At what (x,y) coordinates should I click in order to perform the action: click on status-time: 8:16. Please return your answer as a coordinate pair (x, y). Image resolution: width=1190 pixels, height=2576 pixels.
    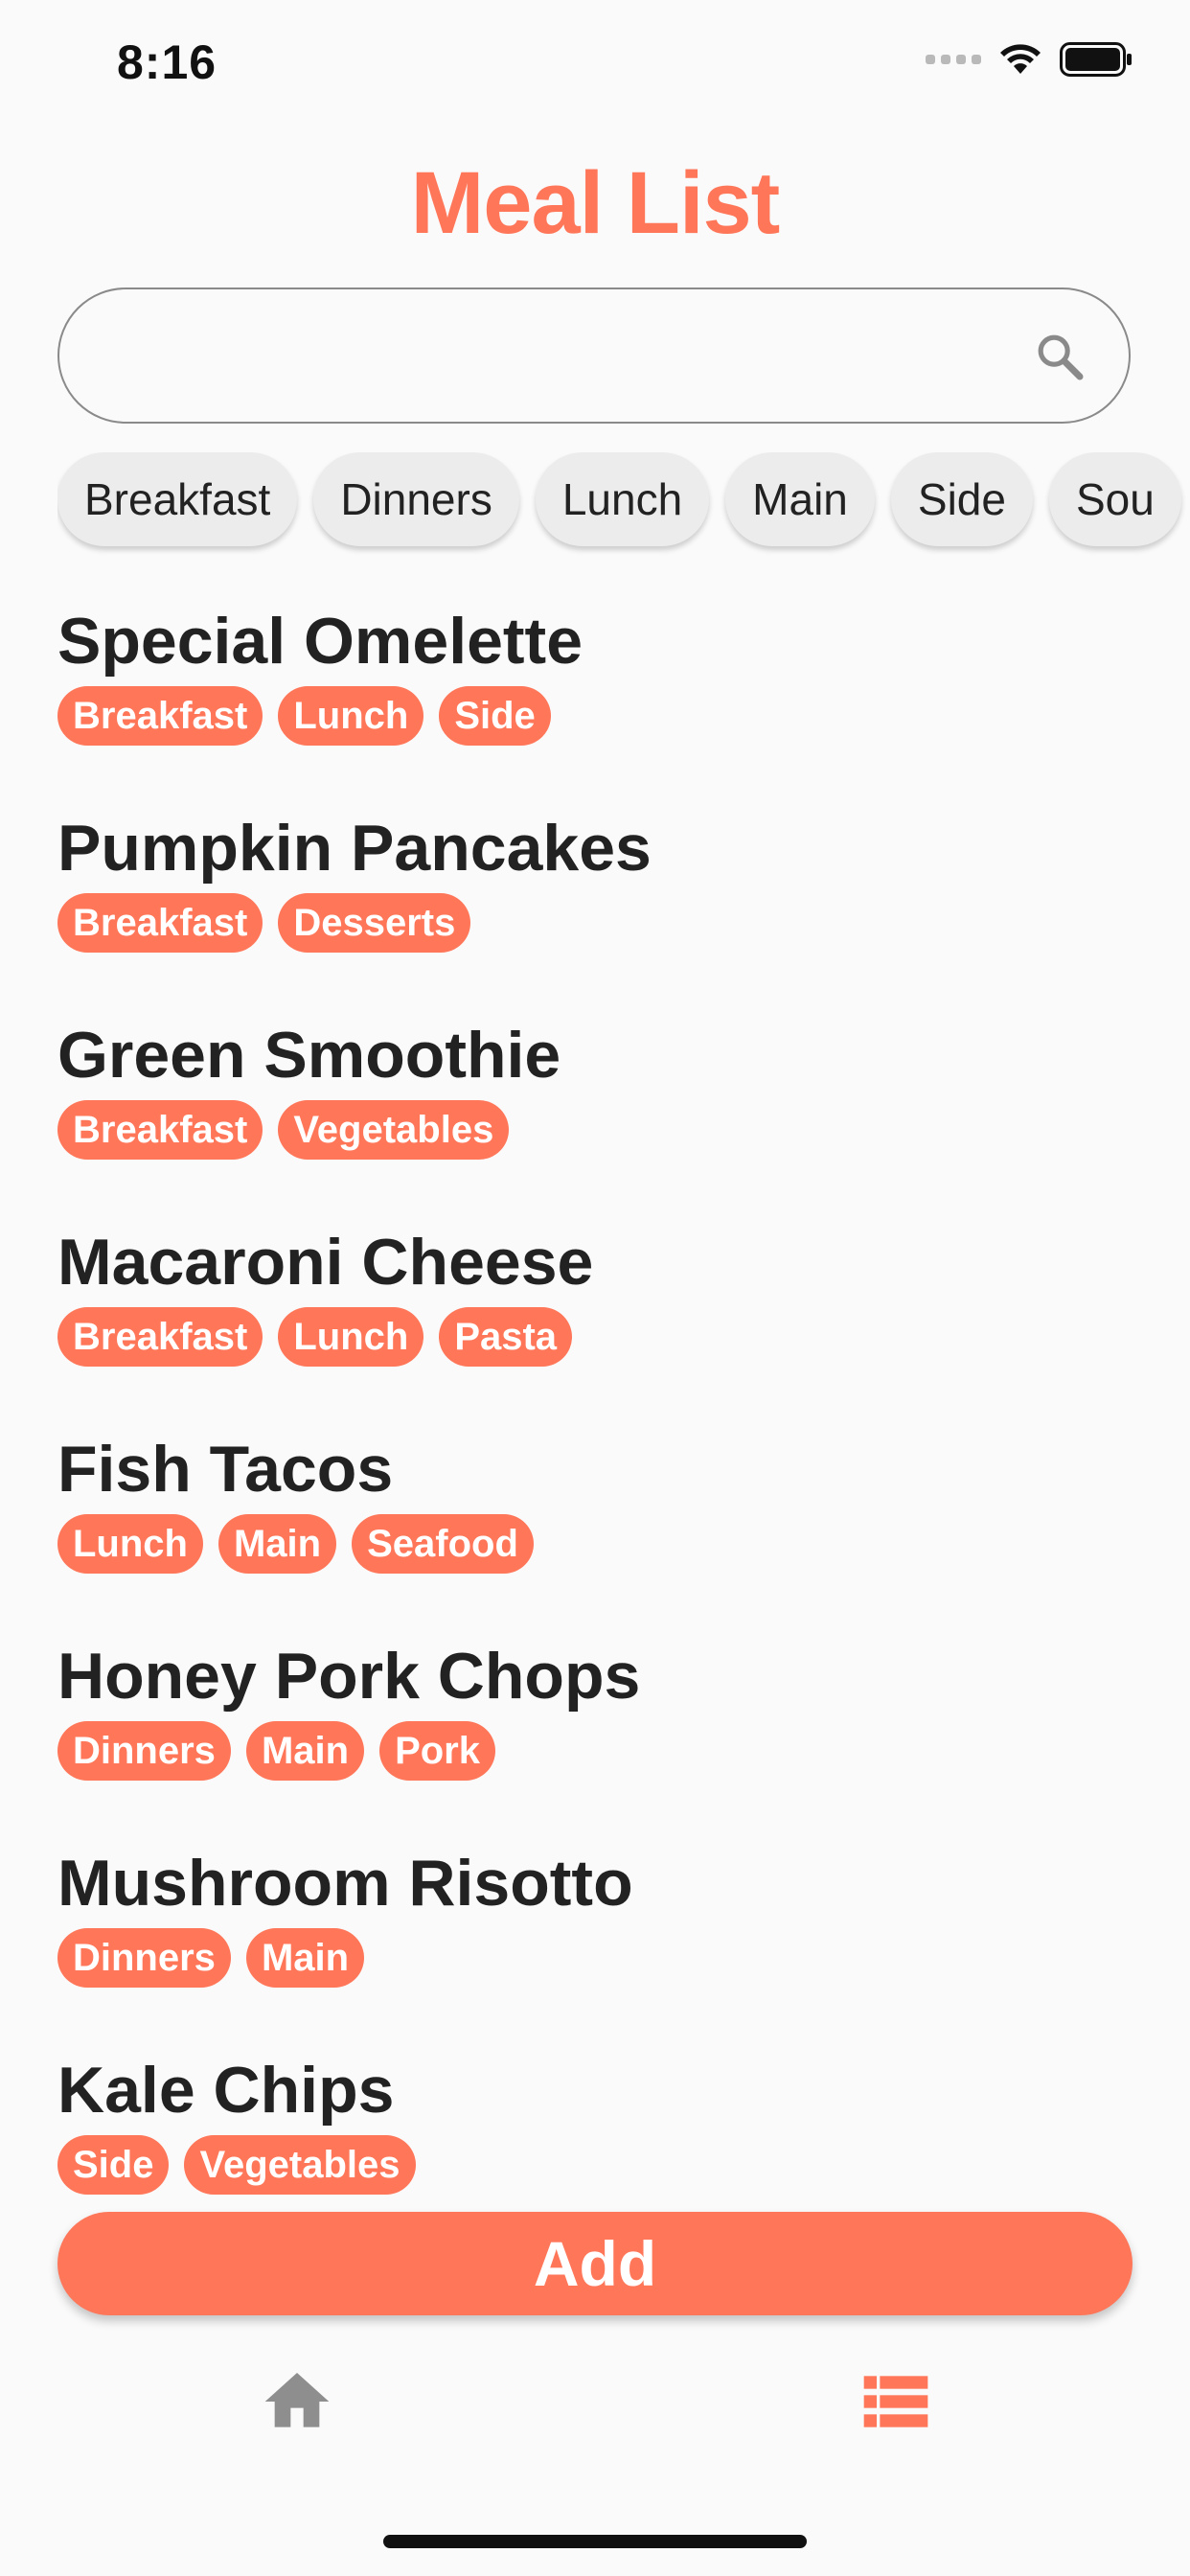
    Looking at the image, I should click on (167, 62).